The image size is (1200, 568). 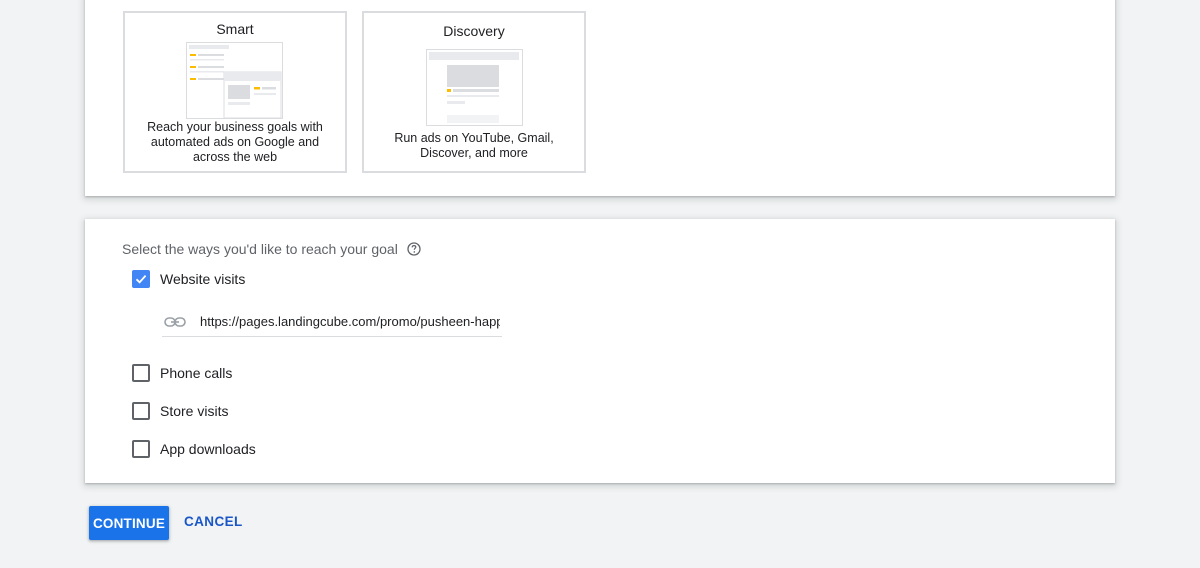 I want to click on continue-button: CONTINUE, so click(x=129, y=523).